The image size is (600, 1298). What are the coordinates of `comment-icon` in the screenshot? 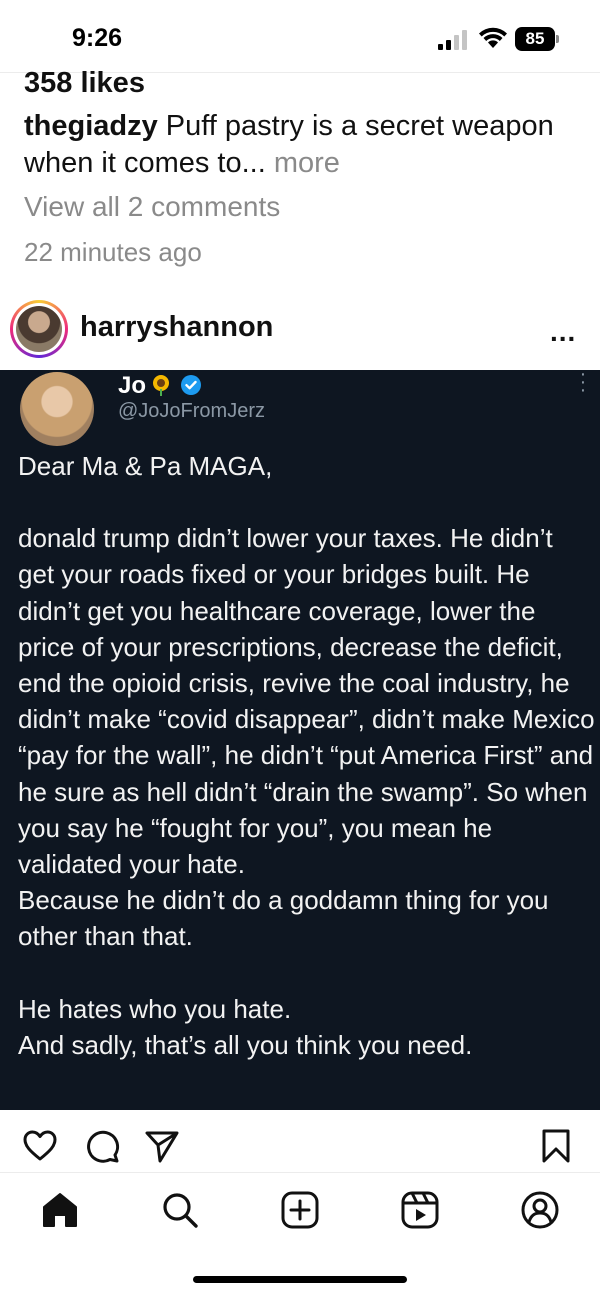 It's located at (102, 1146).